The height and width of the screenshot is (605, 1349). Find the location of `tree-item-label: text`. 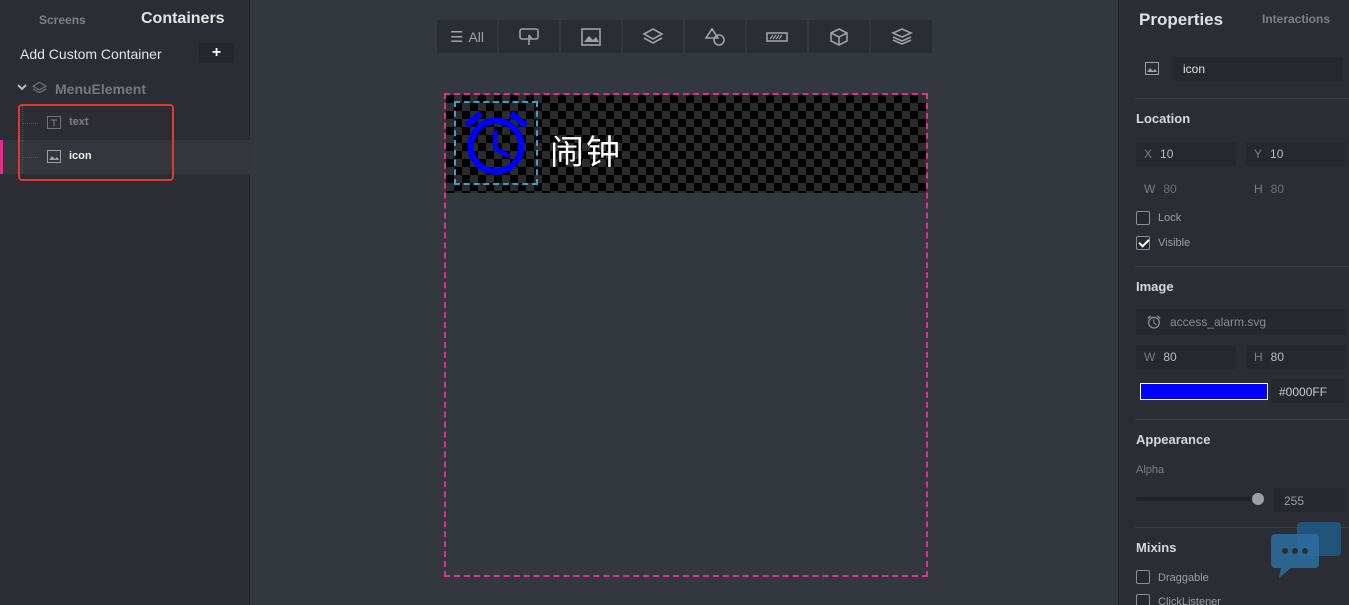

tree-item-label: text is located at coordinates (79, 122).